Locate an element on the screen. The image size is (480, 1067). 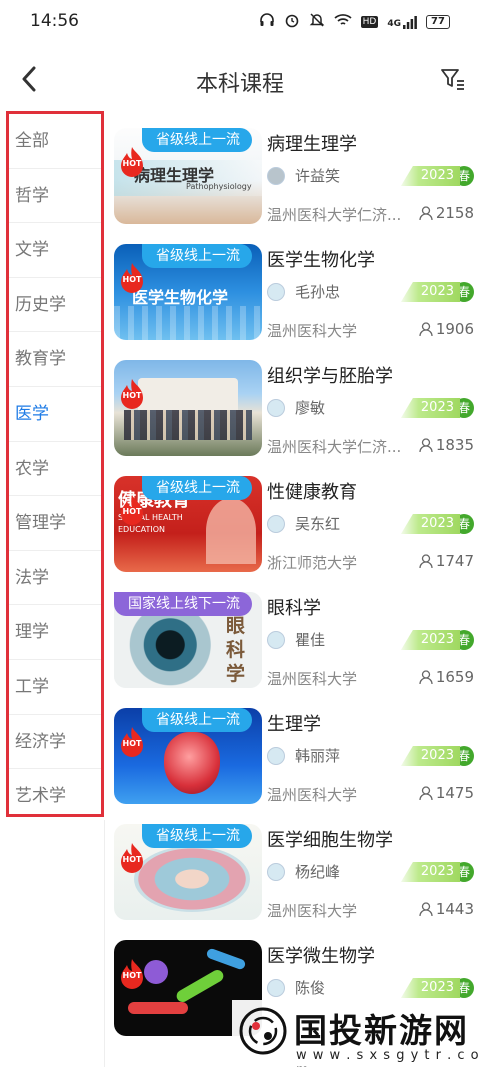
course-card: 眼科学 国家线上线下一流 眼科学 瞿佳 2023 春 温州医科大学 1659 is located at coordinates (297, 648).